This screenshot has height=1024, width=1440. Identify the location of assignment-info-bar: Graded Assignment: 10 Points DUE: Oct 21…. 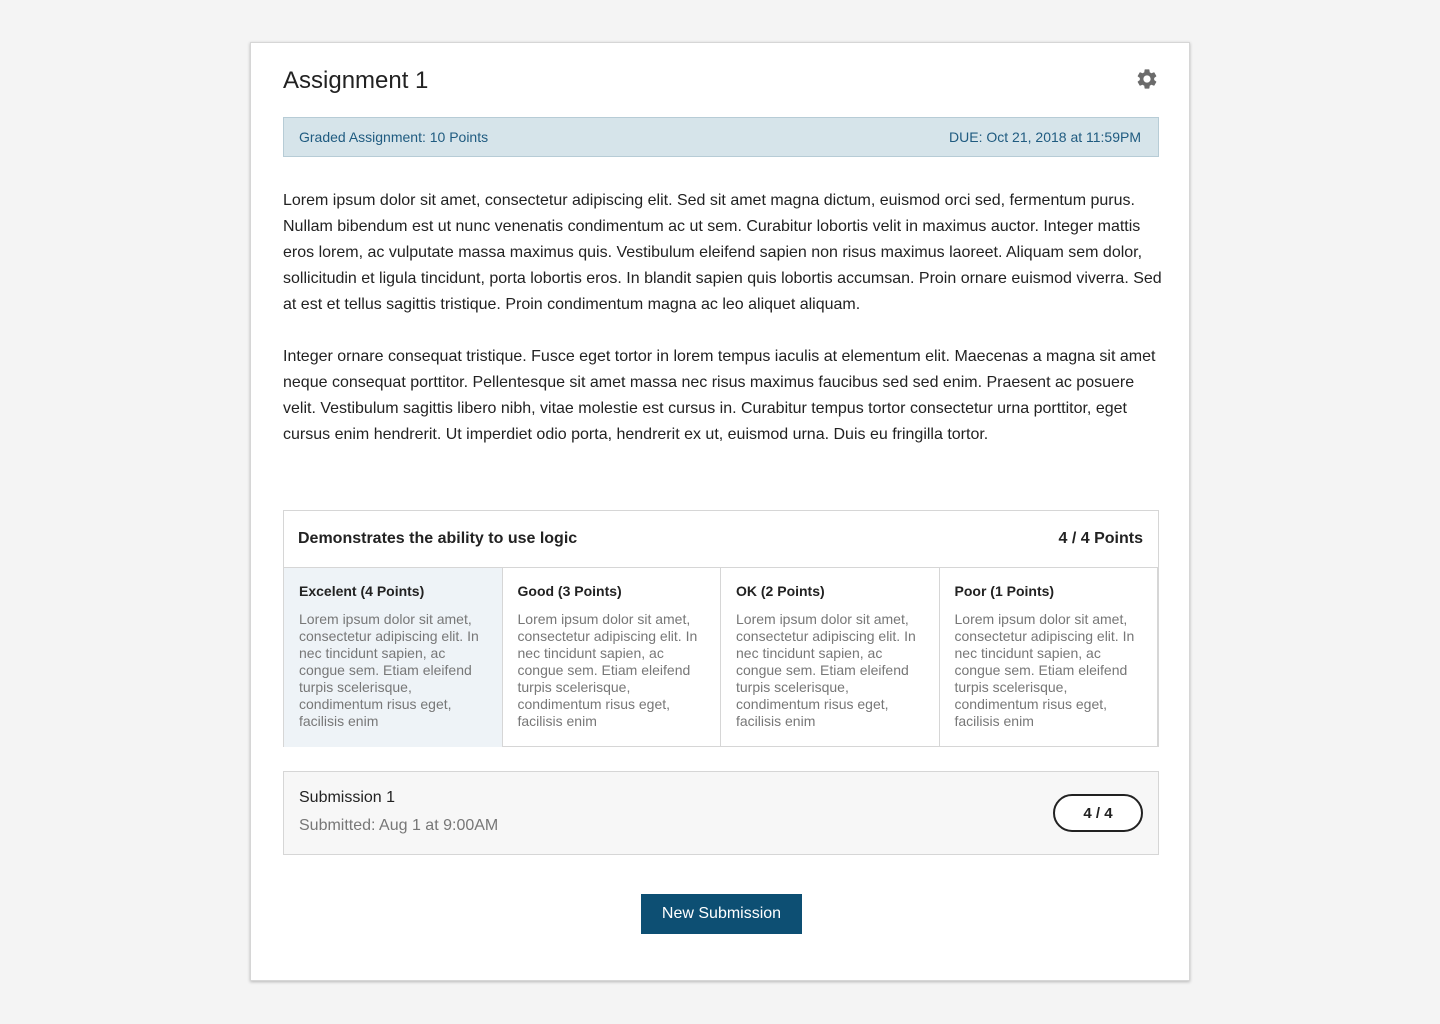
(721, 137).